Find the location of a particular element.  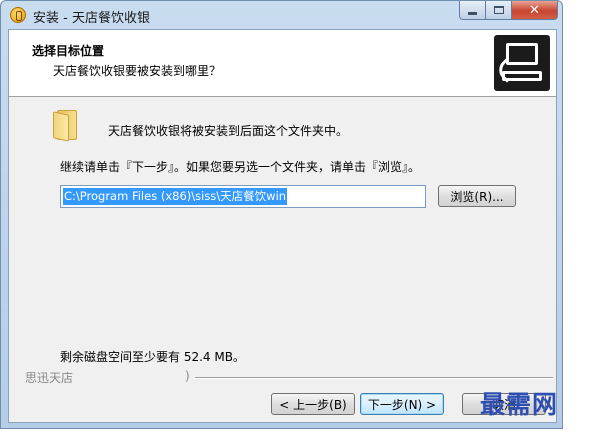

title-bar: 安装 - 天店餐饮收银 ✕ is located at coordinates (281, 15).